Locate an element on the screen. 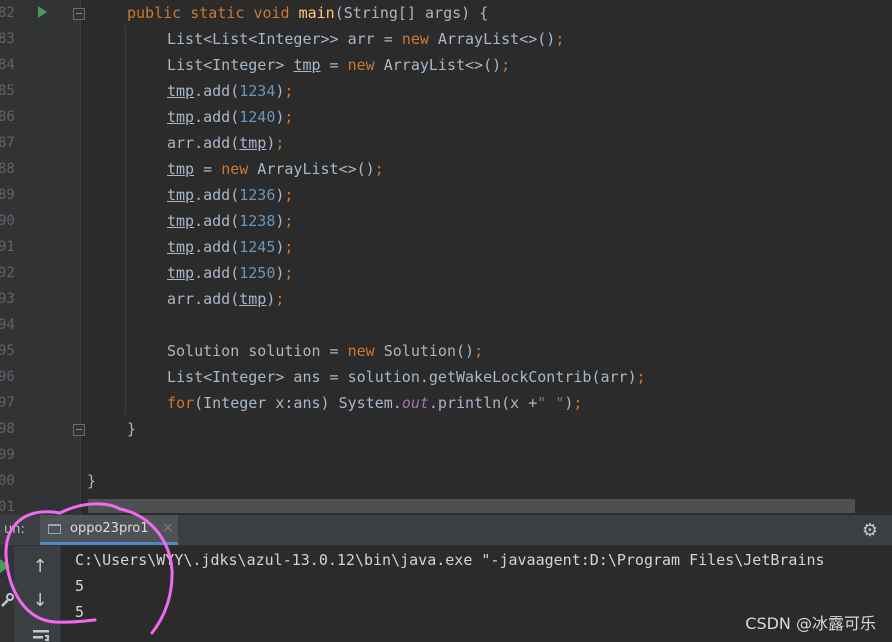 The image size is (892, 642). code-line: List<Integer> tmp = new ArrayList<>(); is located at coordinates (338, 65).